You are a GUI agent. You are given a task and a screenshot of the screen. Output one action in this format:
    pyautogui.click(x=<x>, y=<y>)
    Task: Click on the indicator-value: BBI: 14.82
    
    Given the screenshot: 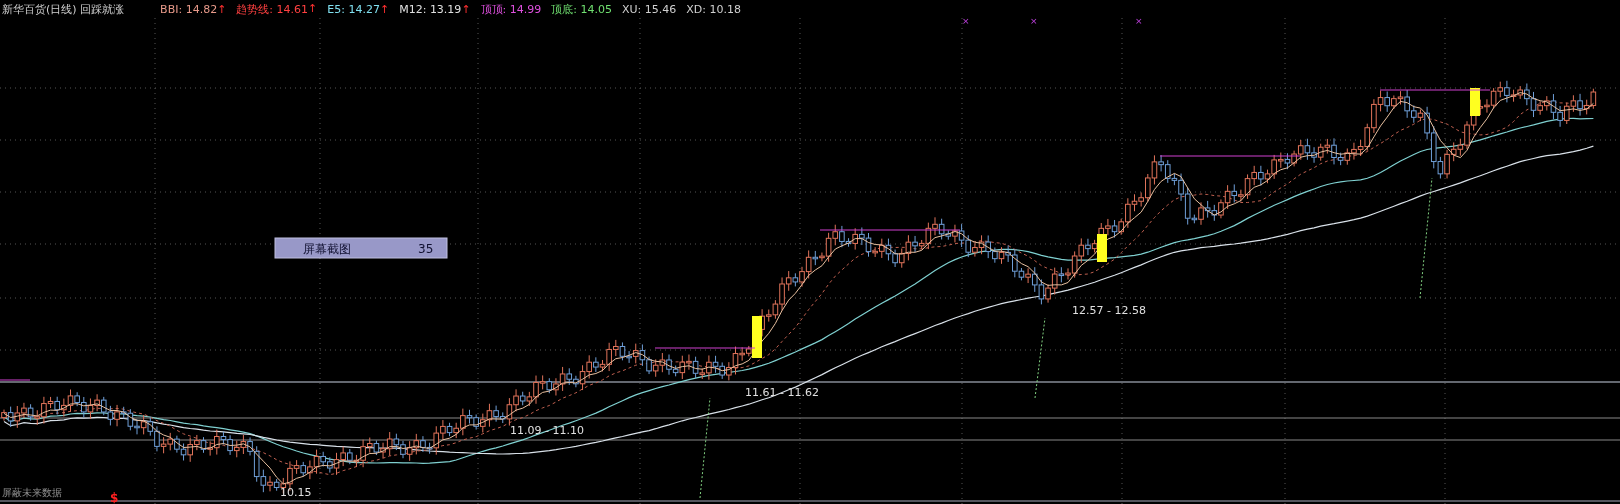 What is the action you would take?
    pyautogui.click(x=189, y=9)
    